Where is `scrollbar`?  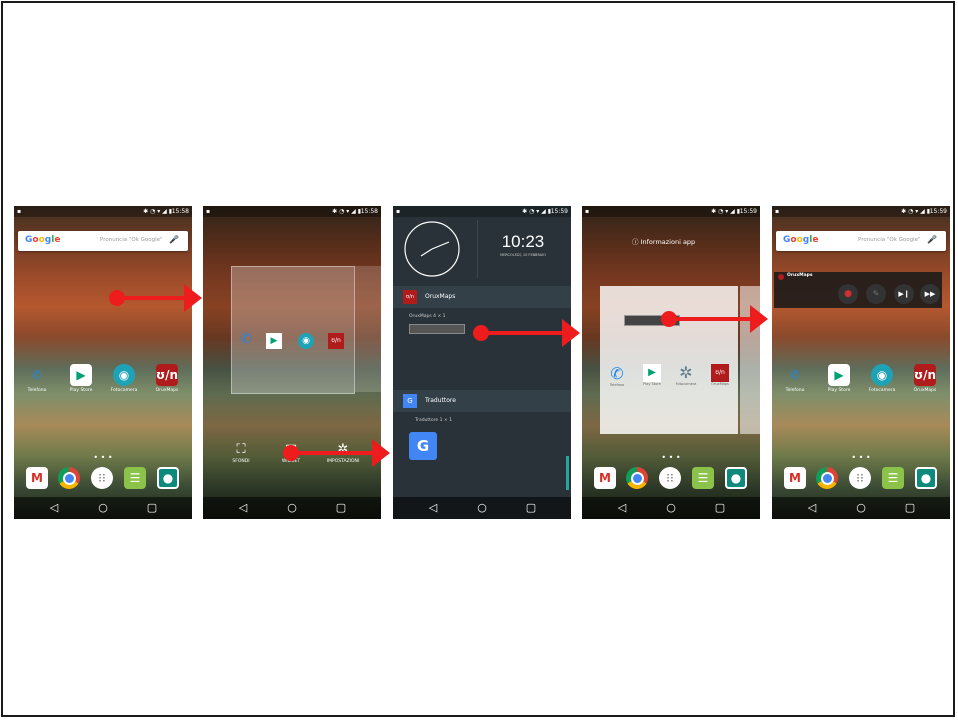
scrollbar is located at coordinates (567, 473).